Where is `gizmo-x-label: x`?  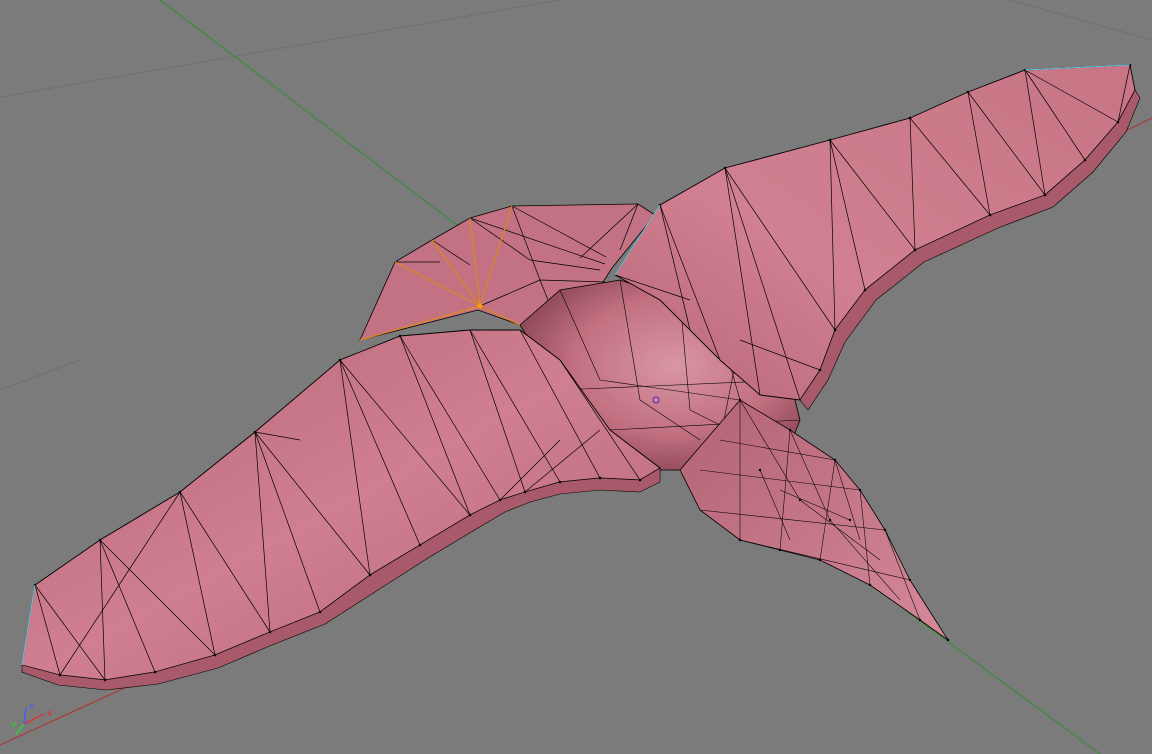
gizmo-x-label: x is located at coordinates (50, 714).